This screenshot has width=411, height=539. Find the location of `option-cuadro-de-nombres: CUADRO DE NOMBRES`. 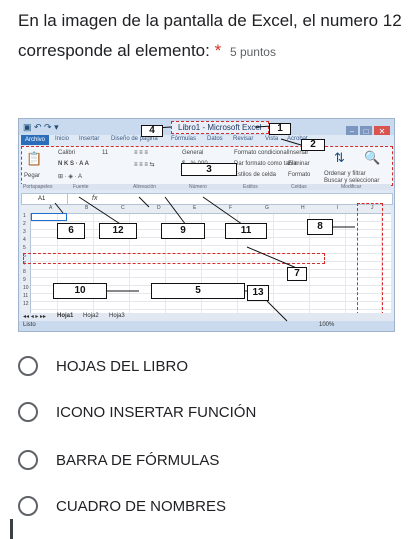

option-cuadro-de-nombres: CUADRO DE NOMBRES is located at coordinates (210, 507).